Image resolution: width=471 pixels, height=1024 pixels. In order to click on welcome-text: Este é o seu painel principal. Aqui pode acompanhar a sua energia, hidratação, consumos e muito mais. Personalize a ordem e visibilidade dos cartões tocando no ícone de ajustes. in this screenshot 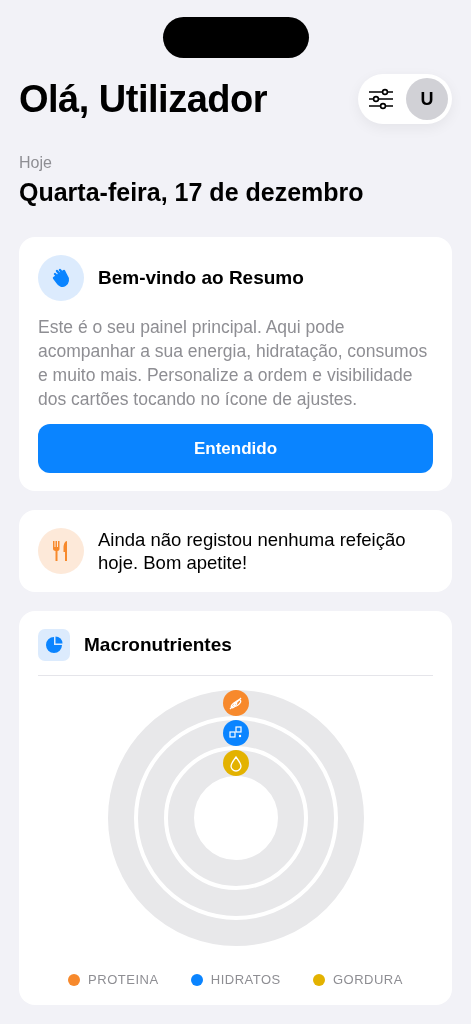, I will do `click(233, 363)`.